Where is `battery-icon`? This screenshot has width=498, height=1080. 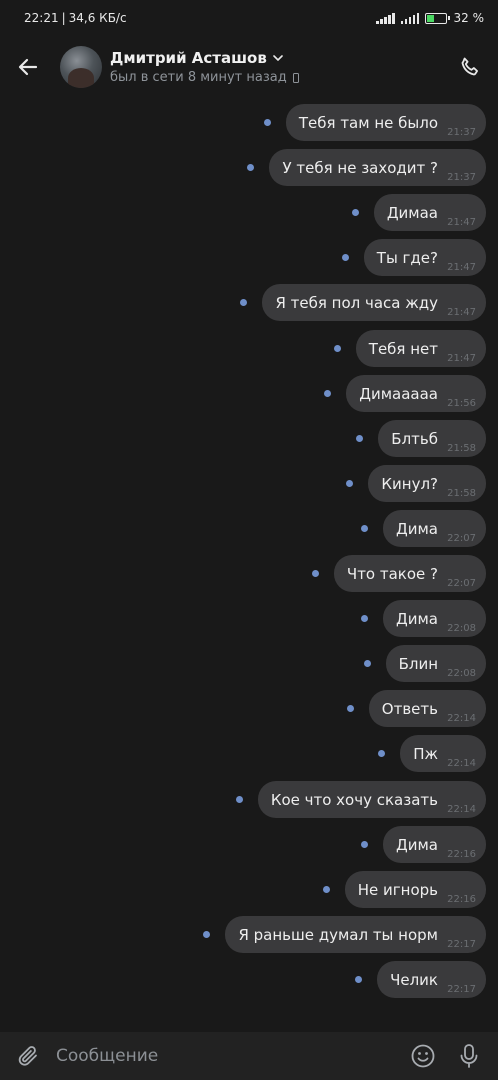
battery-icon is located at coordinates (438, 18).